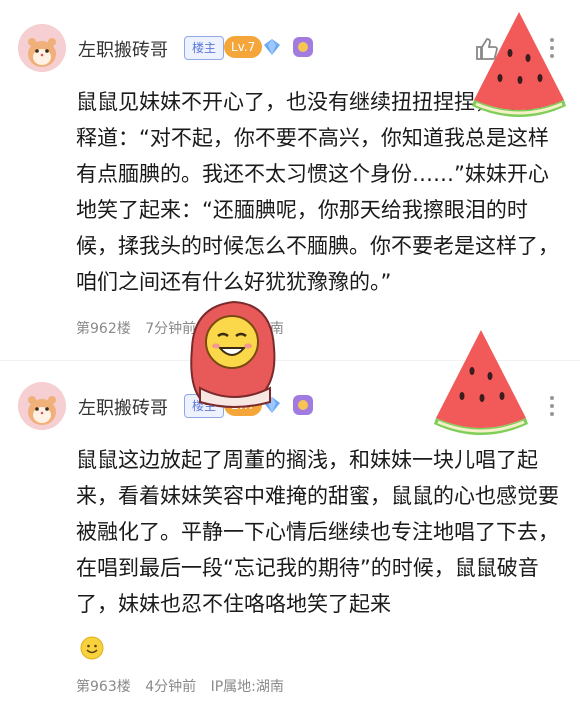 This screenshot has height=711, width=580. Describe the element at coordinates (103, 687) in the screenshot. I see `floor-number: 第963楼` at that location.